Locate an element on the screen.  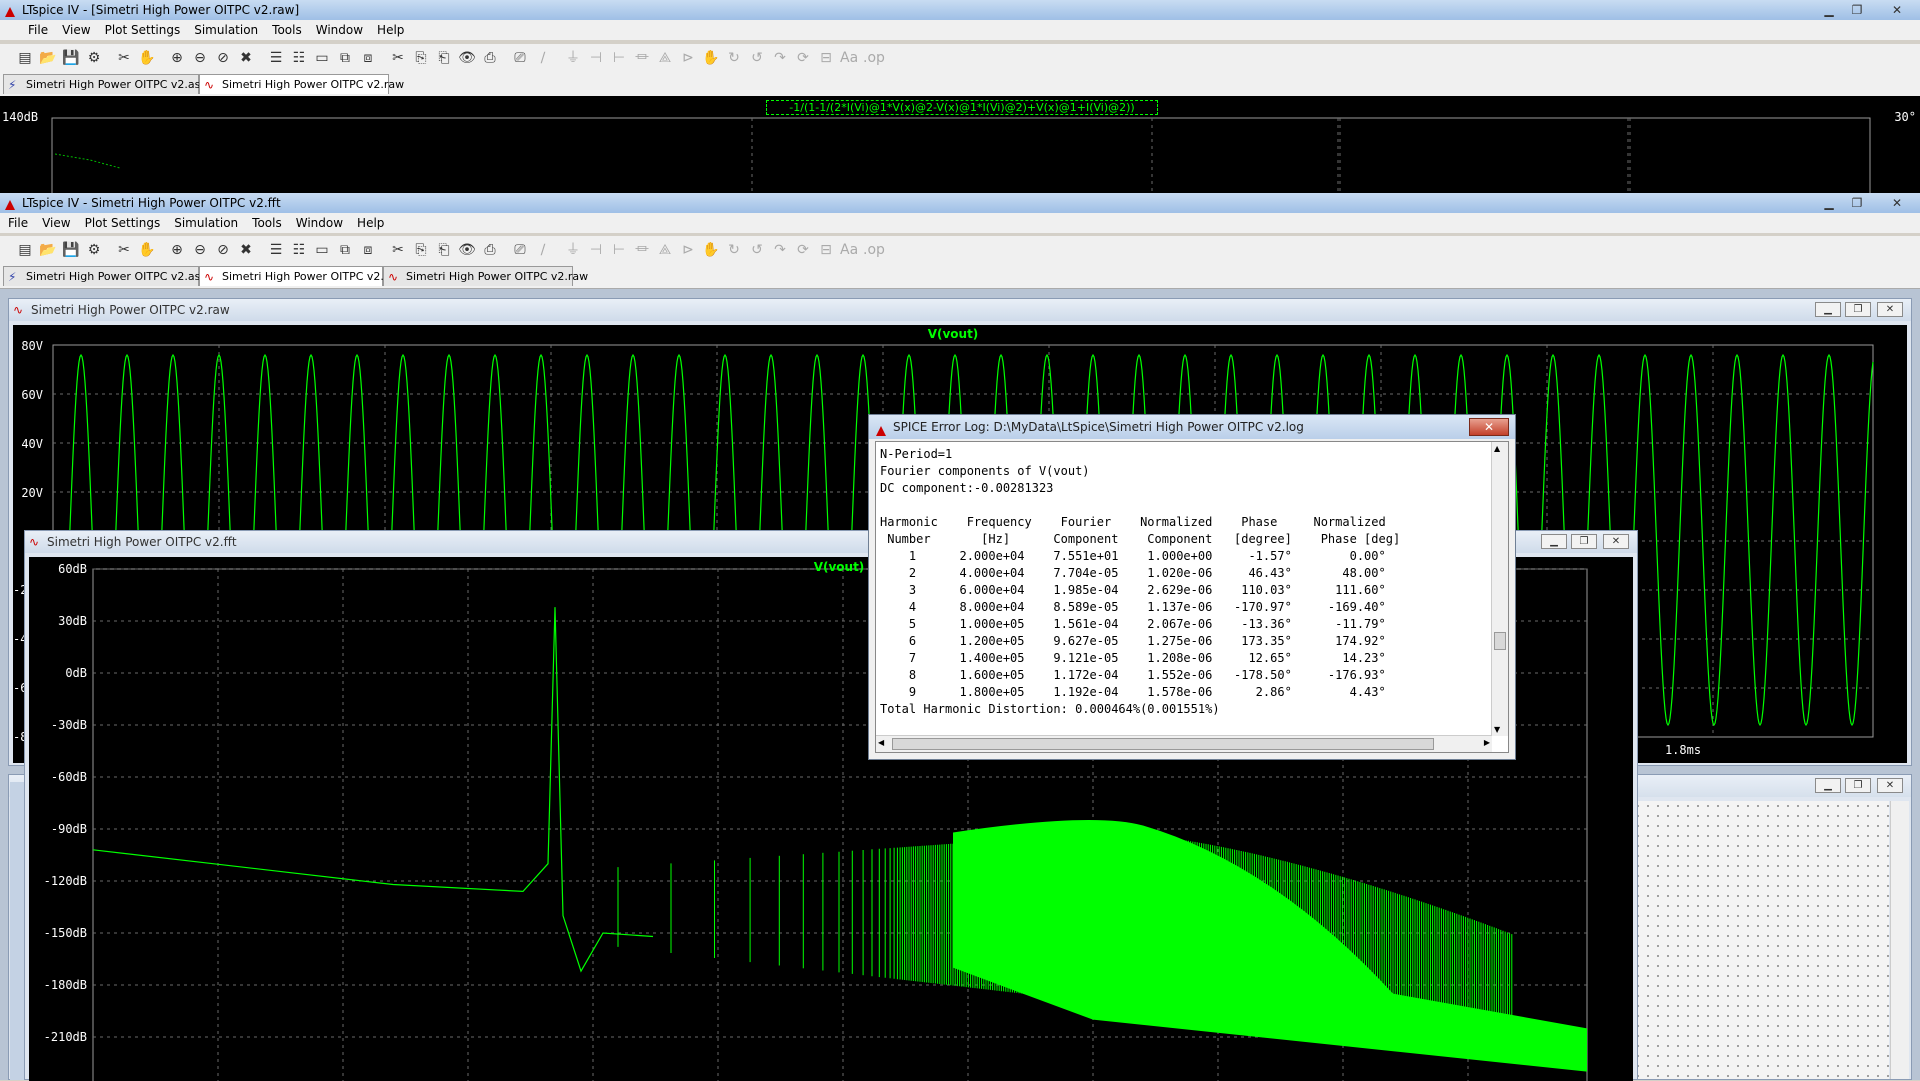
menu-view: View is located at coordinates (56, 223).